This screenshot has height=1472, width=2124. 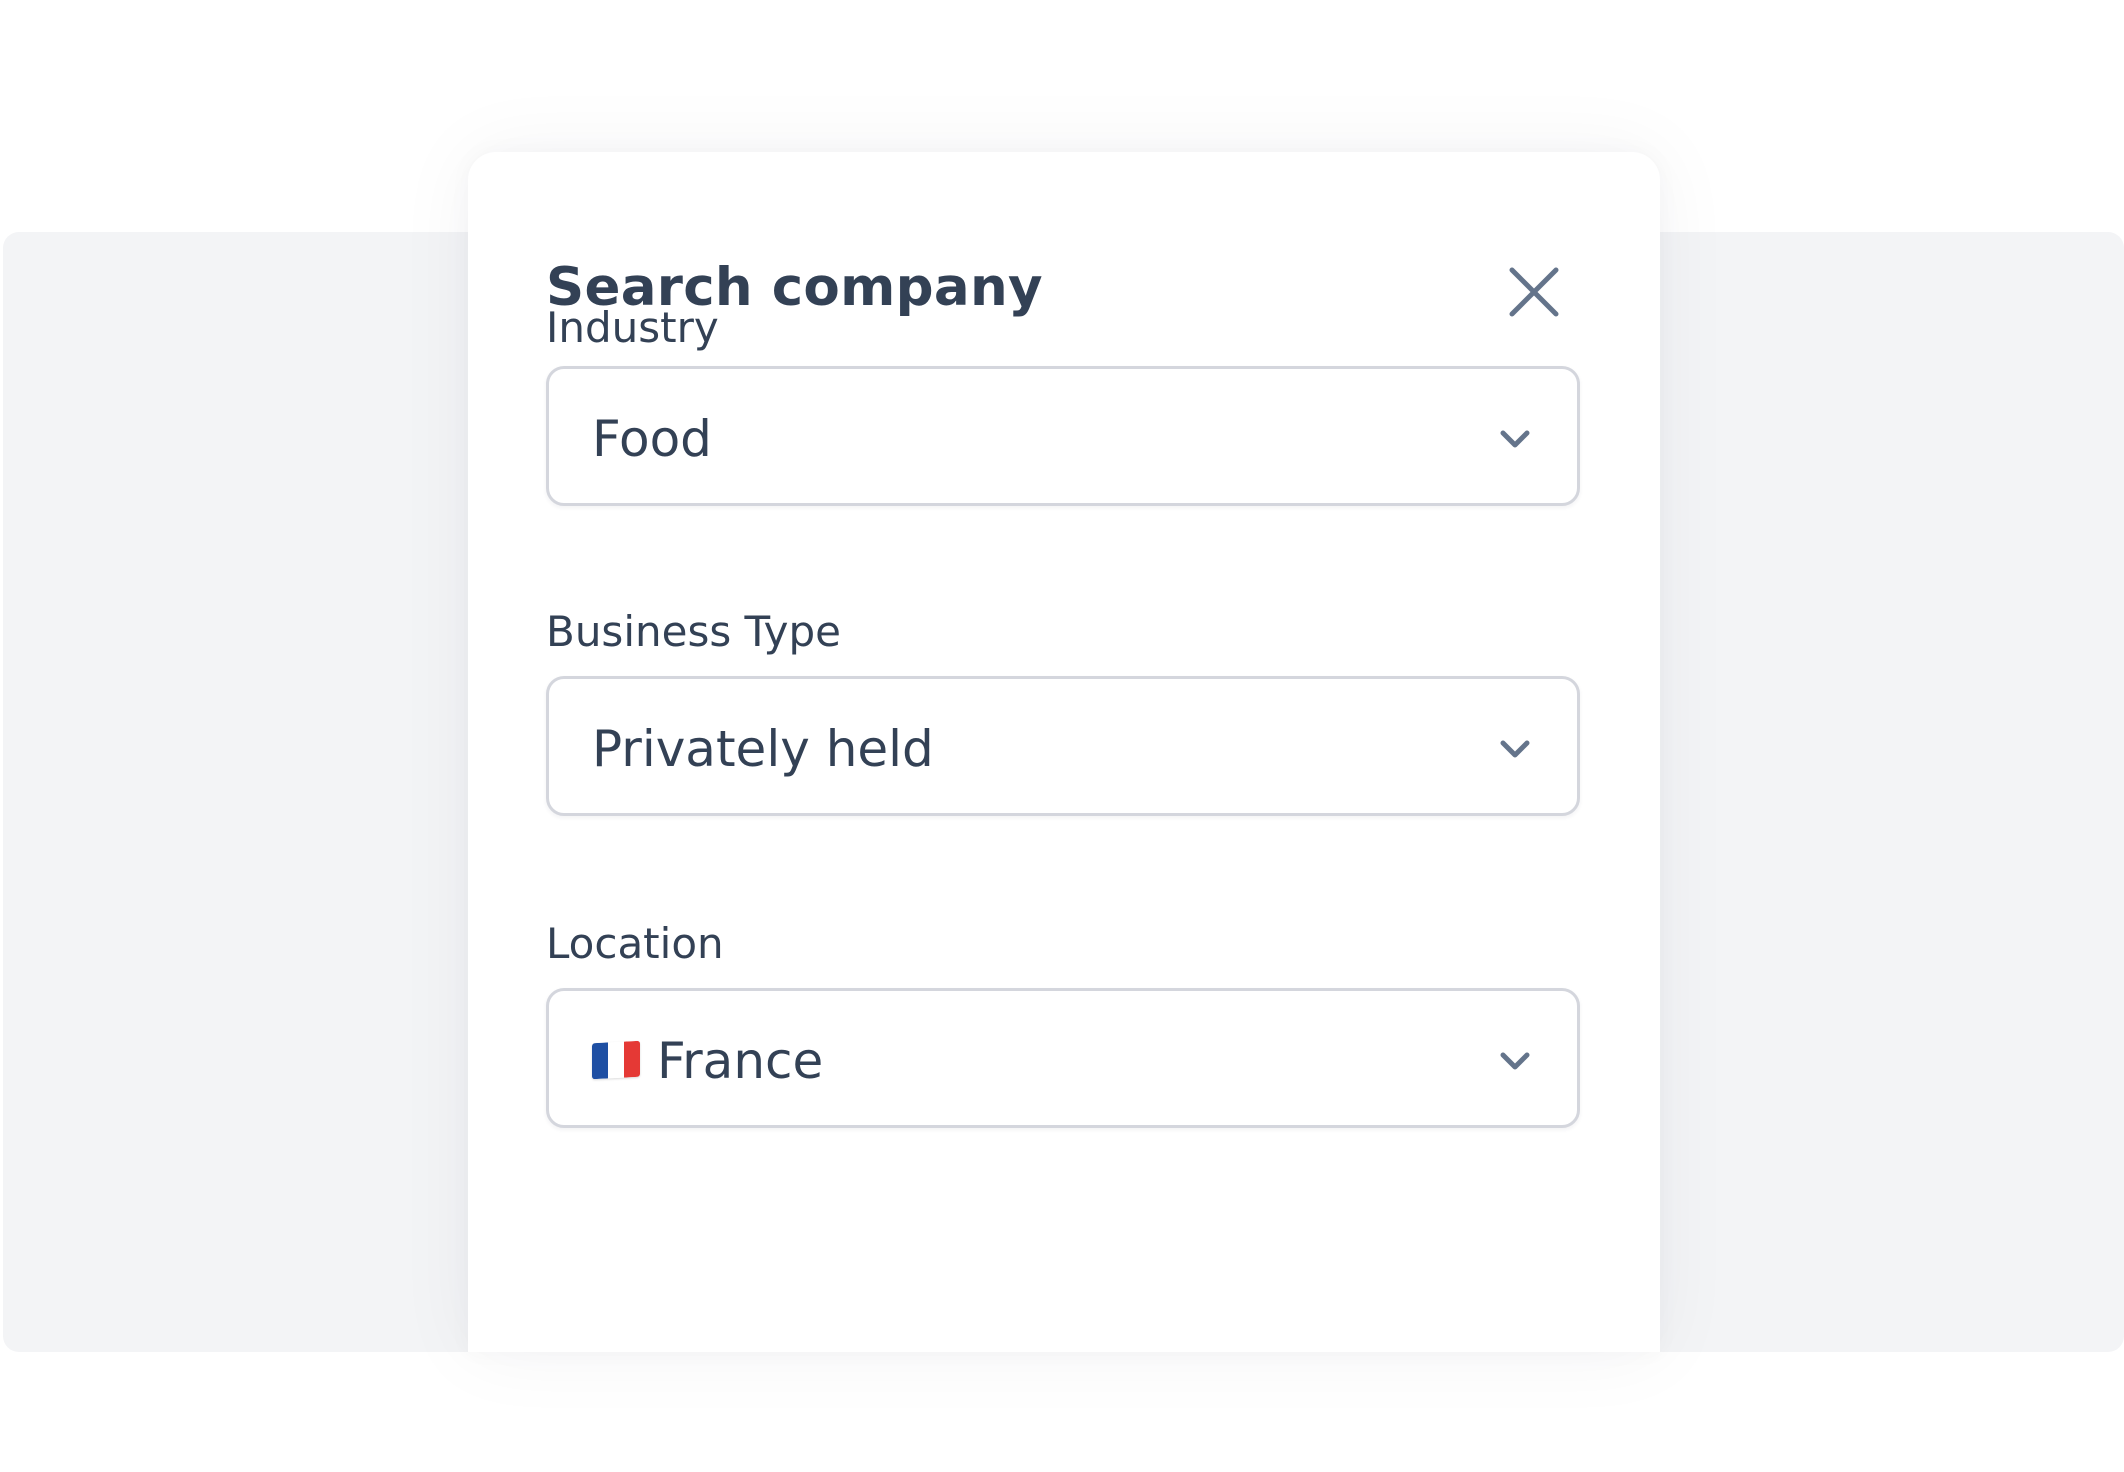 I want to click on industry-value: Food, so click(x=652, y=439).